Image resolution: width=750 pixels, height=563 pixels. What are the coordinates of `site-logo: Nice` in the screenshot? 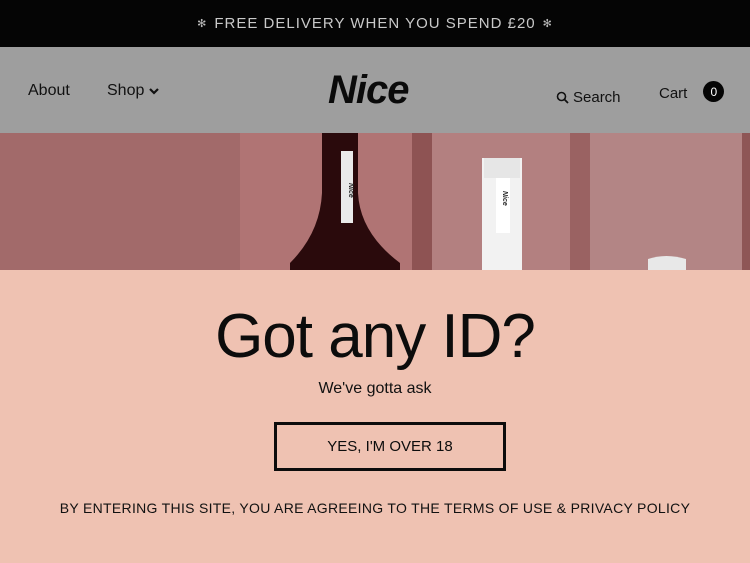 It's located at (380, 90).